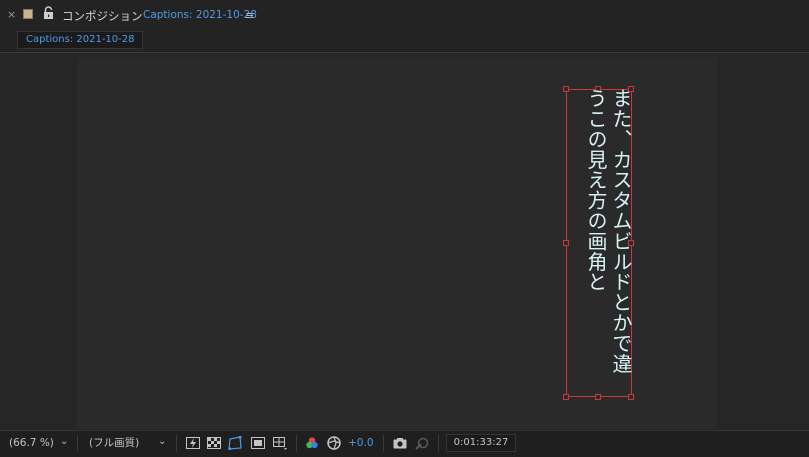 Image resolution: width=809 pixels, height=457 pixels. Describe the element at coordinates (280, 443) in the screenshot. I see `grid-guides-icon` at that location.